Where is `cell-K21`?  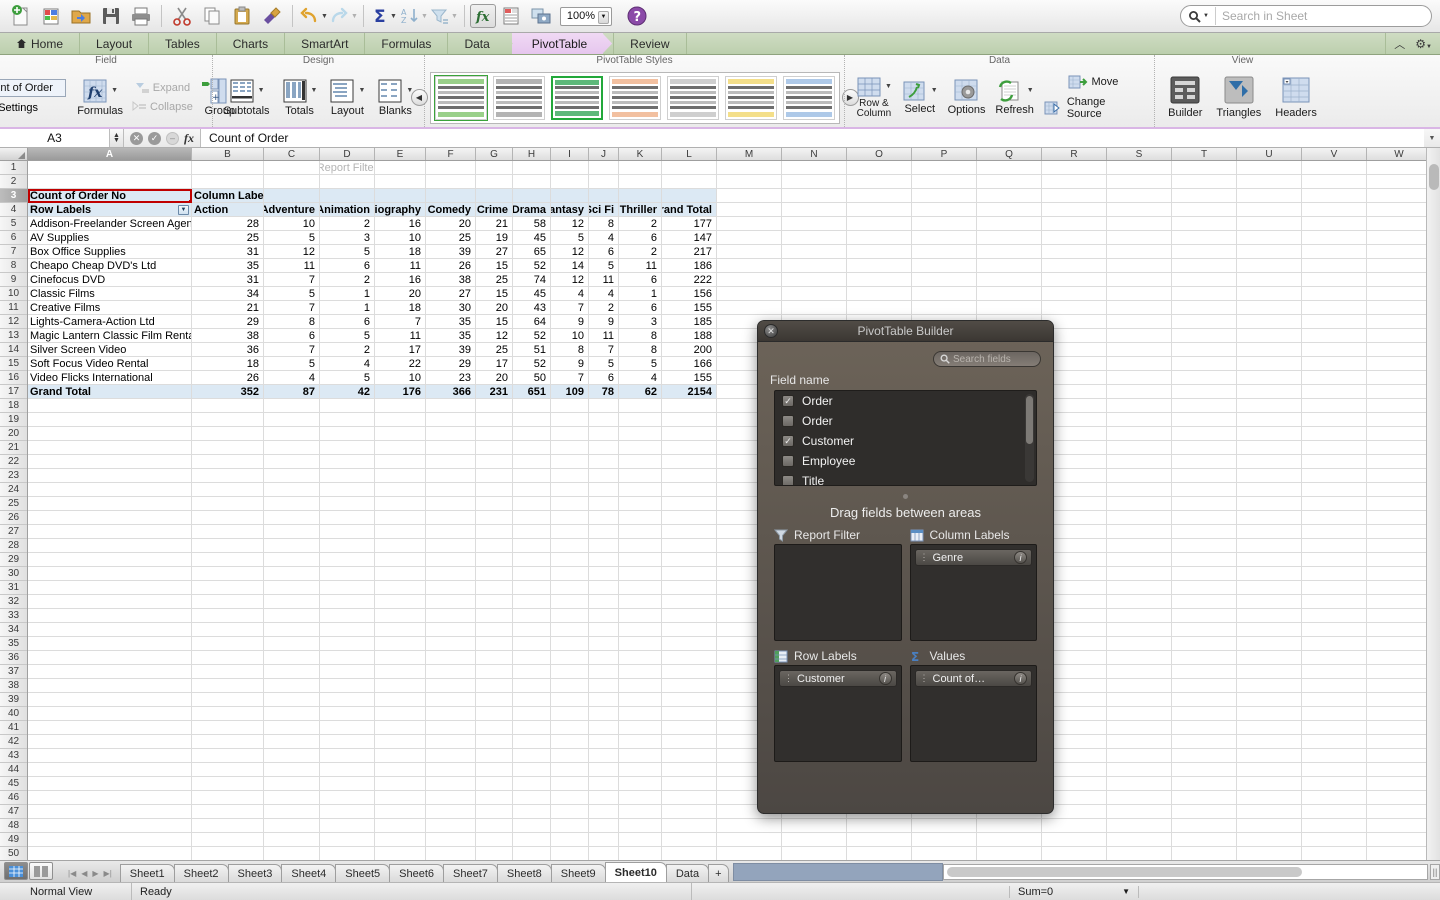
cell-K21 is located at coordinates (640, 448).